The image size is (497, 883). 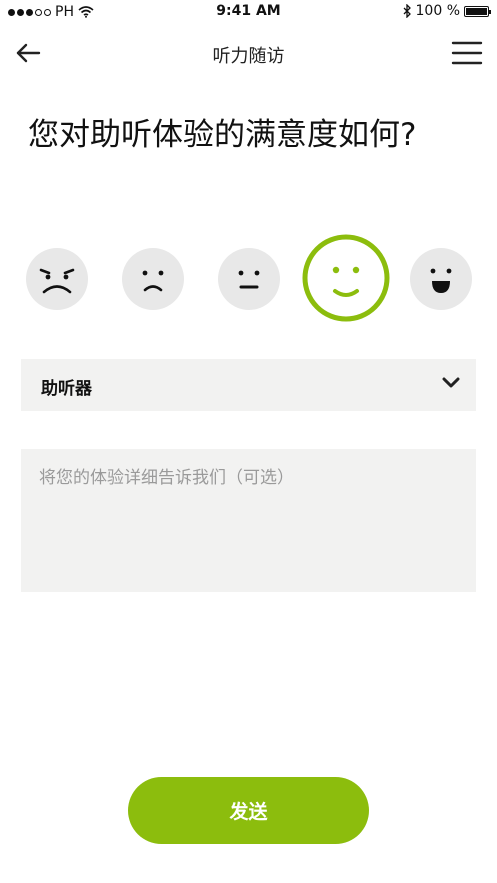 I want to click on navigation-bar: 听力随访, so click(x=248, y=53).